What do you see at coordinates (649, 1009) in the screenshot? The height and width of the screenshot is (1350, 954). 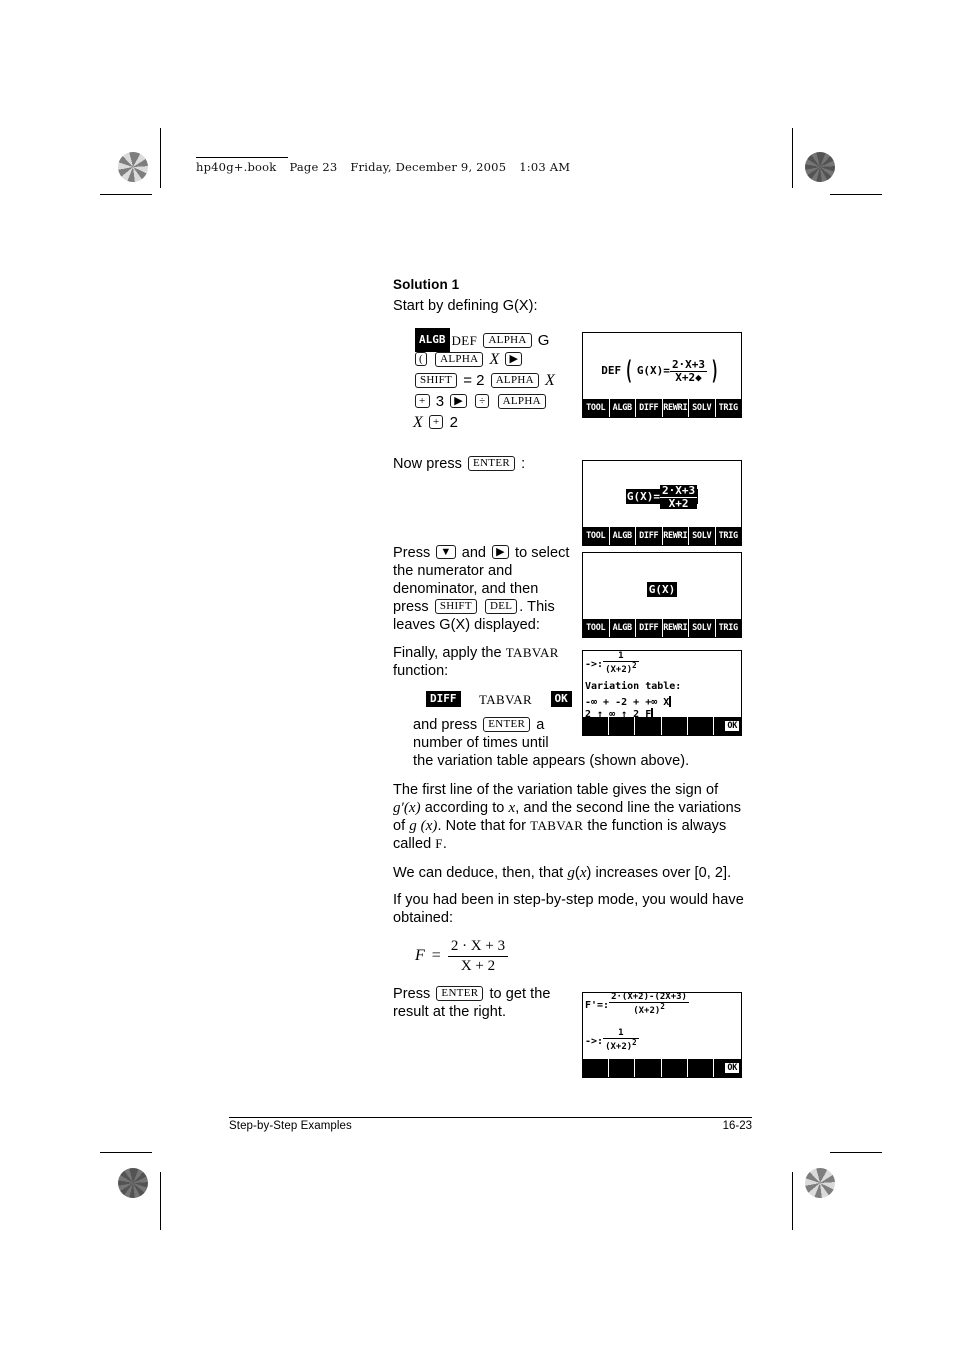 I see `dr-denominator-1: (X+2)2` at bounding box center [649, 1009].